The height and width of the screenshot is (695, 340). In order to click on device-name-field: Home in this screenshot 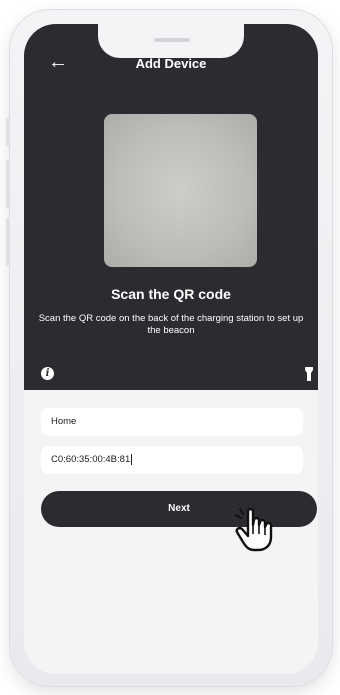, I will do `click(172, 422)`.